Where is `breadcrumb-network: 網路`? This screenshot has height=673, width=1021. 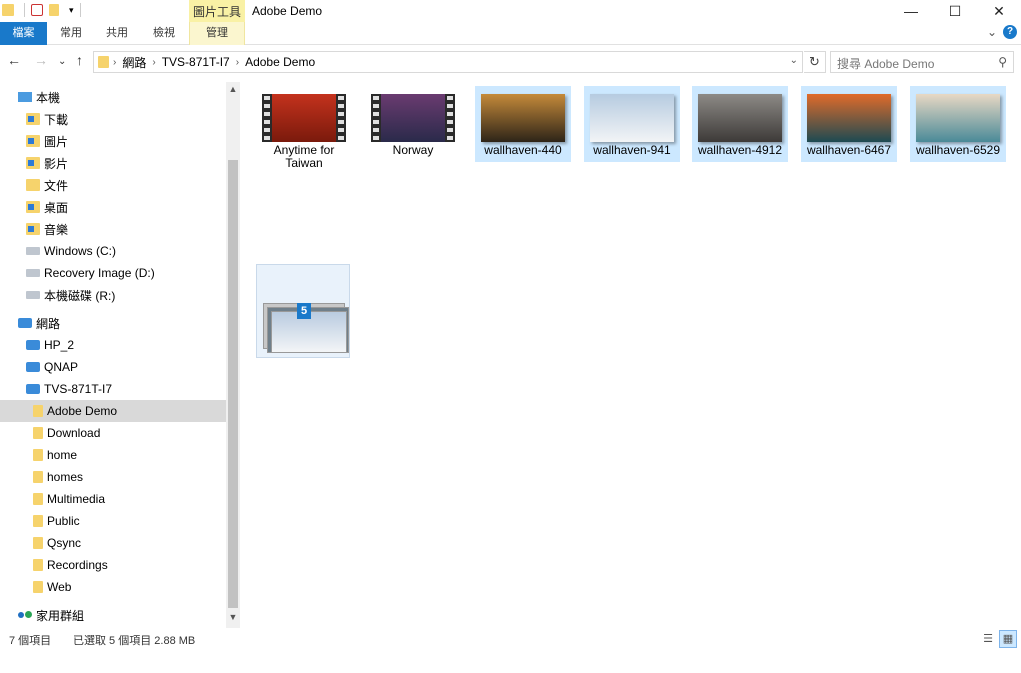 breadcrumb-network: 網路 is located at coordinates (134, 62).